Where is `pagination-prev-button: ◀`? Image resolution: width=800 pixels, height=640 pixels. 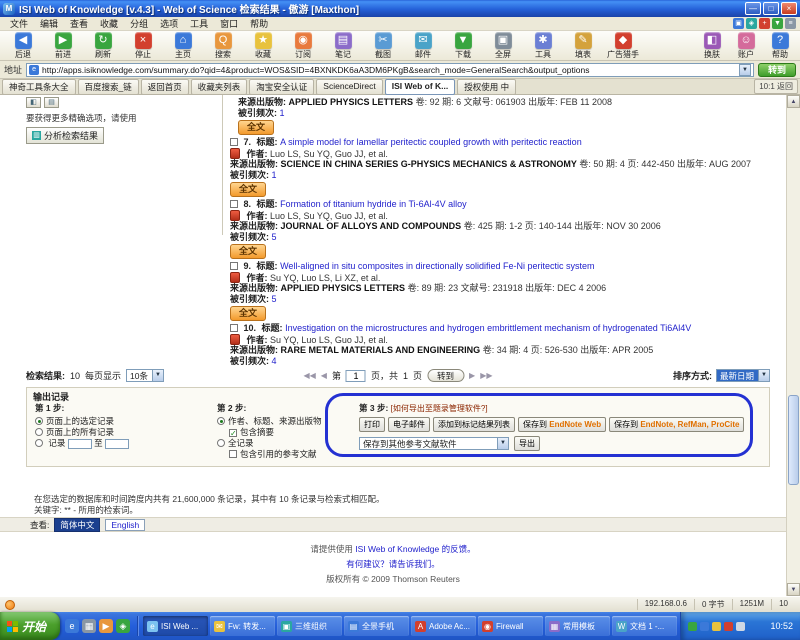
pagination-prev-button: ◀ is located at coordinates (324, 375).